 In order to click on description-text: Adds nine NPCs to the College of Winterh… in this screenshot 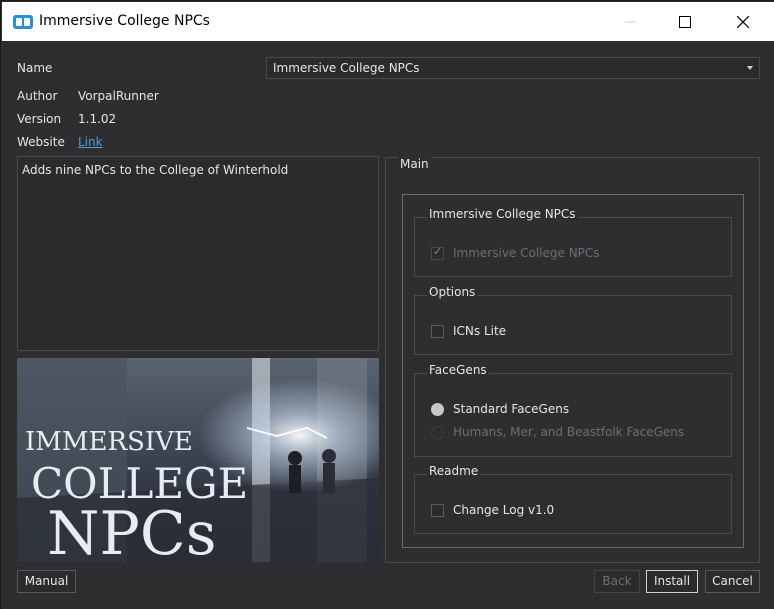, I will do `click(155, 170)`.